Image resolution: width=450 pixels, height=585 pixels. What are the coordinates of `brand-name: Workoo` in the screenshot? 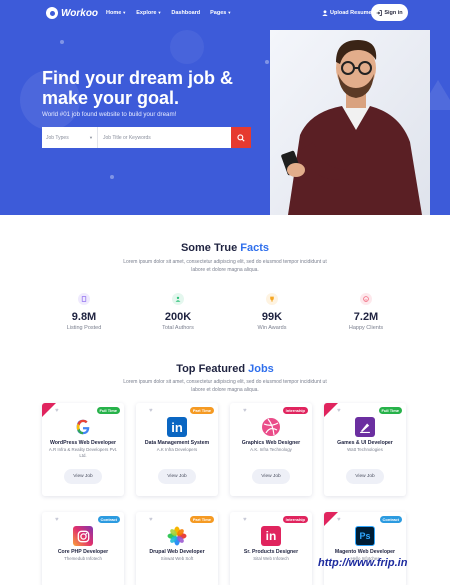 It's located at (80, 13).